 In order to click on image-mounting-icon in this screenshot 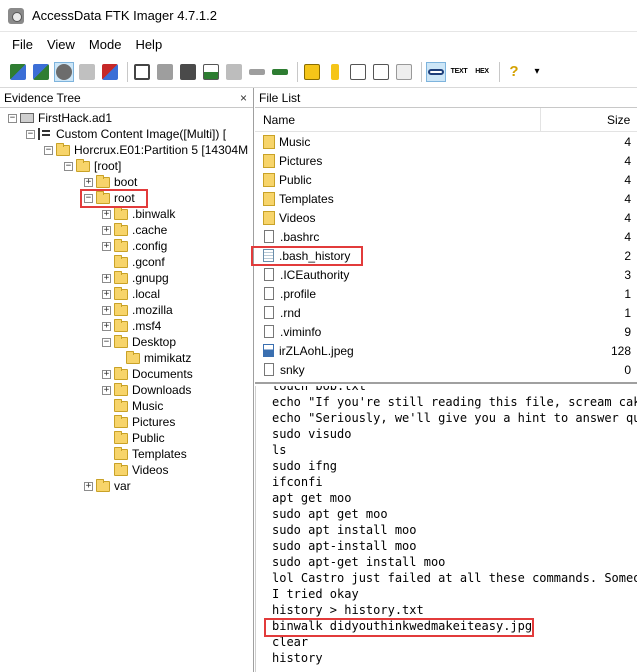, I will do `click(64, 71)`.